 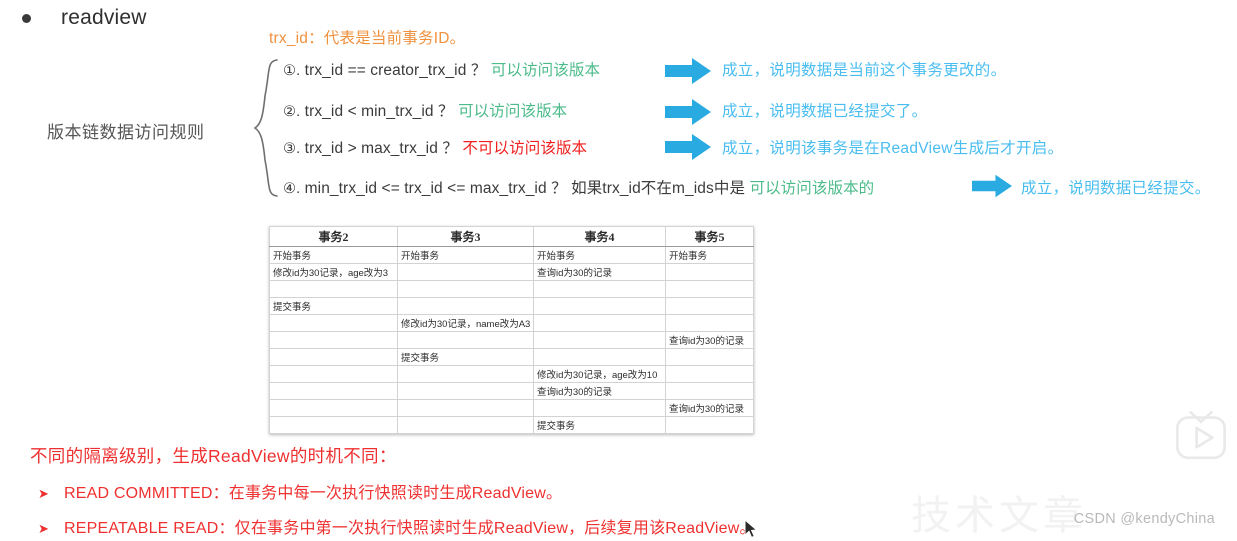 I want to click on table-cell-r11-c4, so click(x=709, y=425).